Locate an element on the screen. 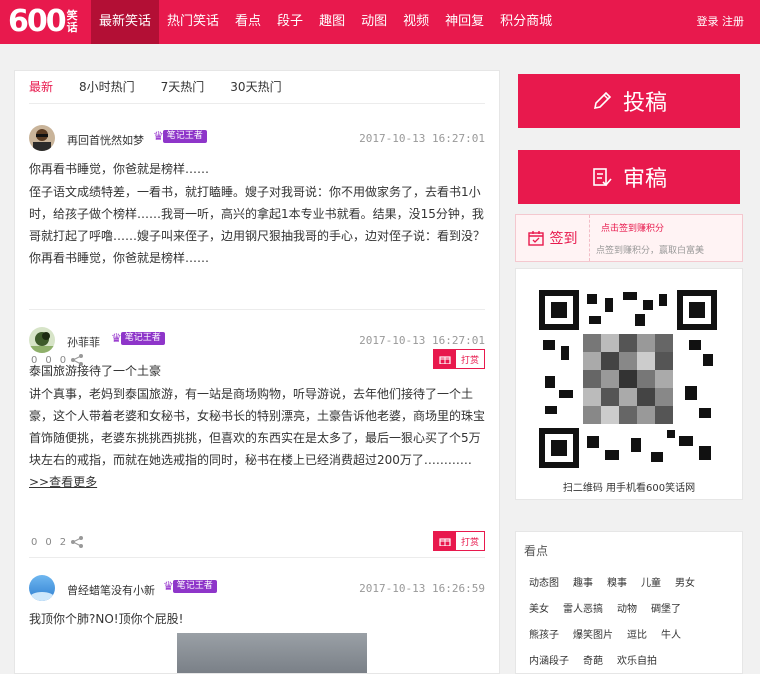 This screenshot has width=760, height=674. qr-code is located at coordinates (628, 379).